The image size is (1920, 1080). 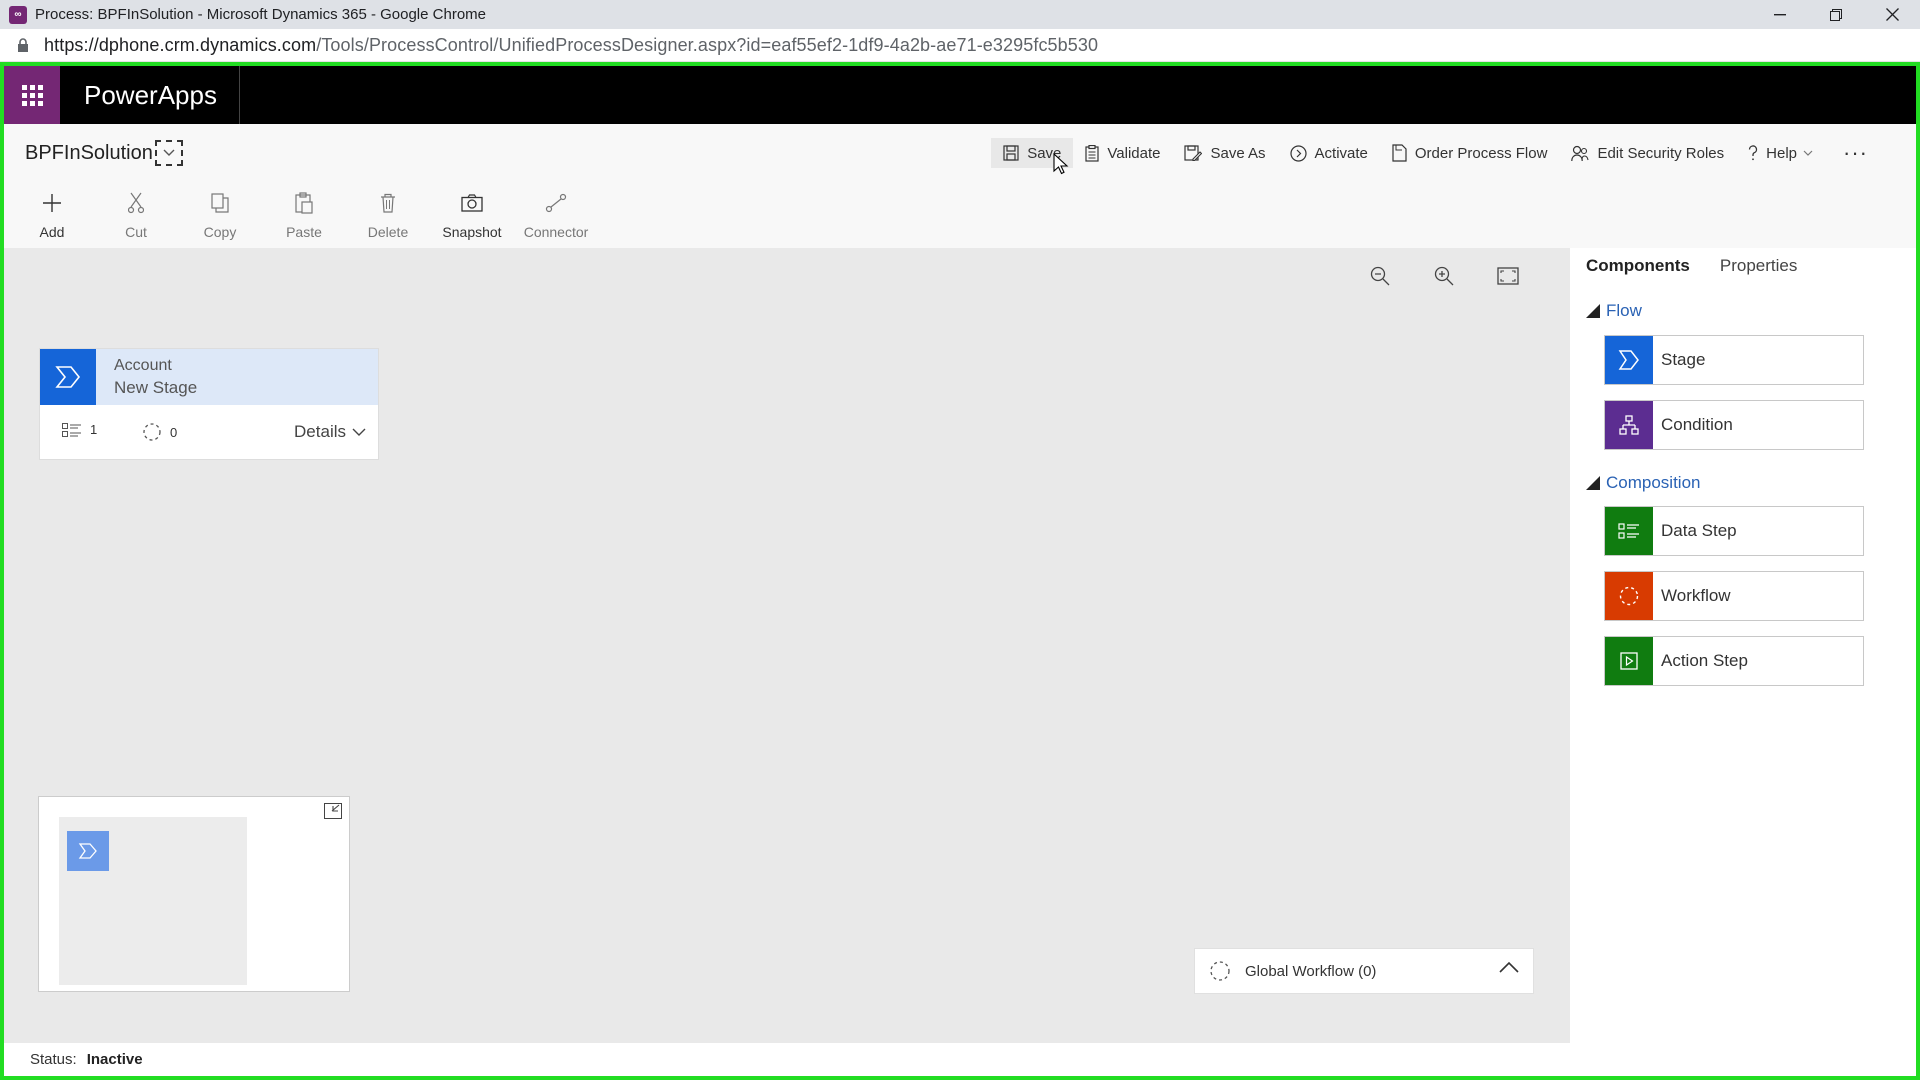 I want to click on paste-button: Paste, so click(x=304, y=214).